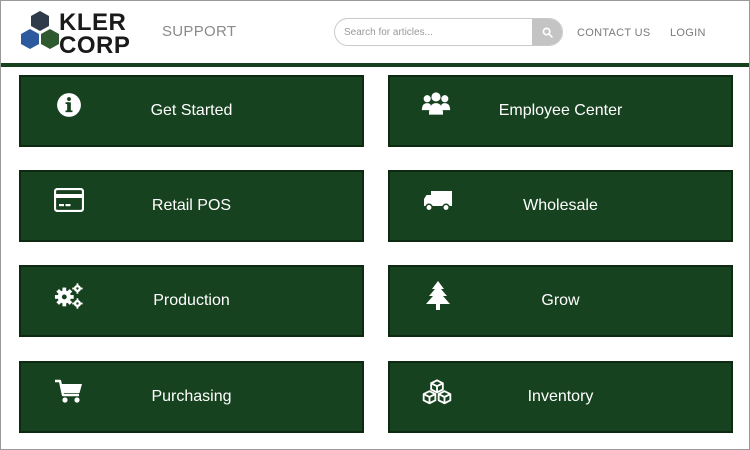  I want to click on support-link: SUPPORT, so click(199, 31).